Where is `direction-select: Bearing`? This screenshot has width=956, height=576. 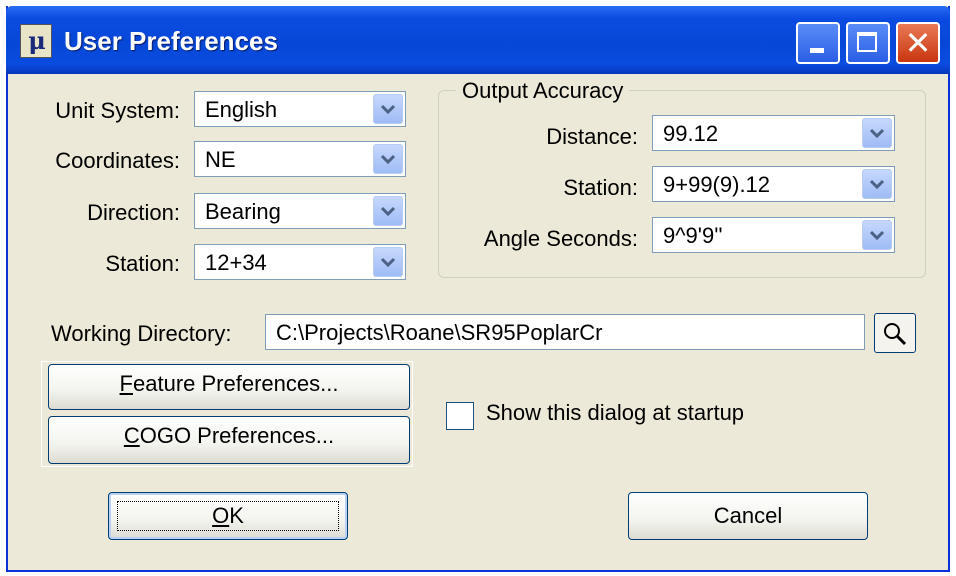
direction-select: Bearing is located at coordinates (300, 211).